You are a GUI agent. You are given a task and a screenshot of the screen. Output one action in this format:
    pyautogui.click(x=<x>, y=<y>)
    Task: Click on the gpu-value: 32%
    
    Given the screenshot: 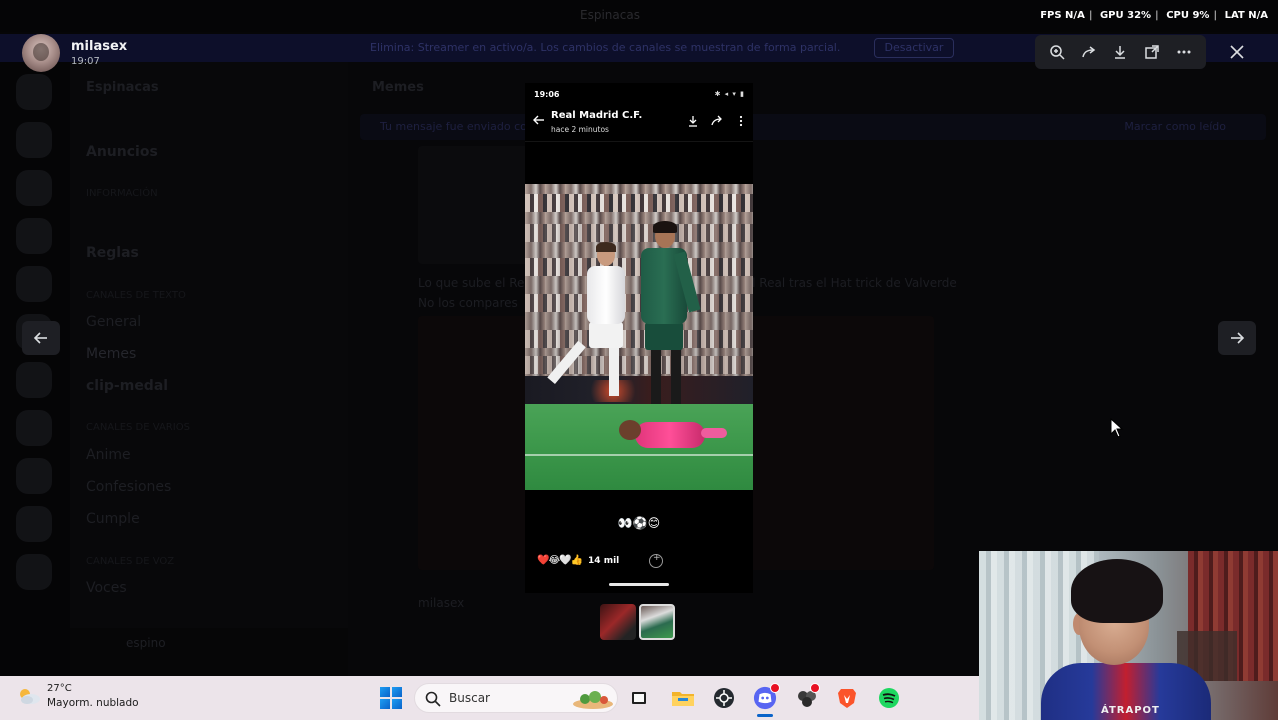 What is the action you would take?
    pyautogui.click(x=1139, y=15)
    